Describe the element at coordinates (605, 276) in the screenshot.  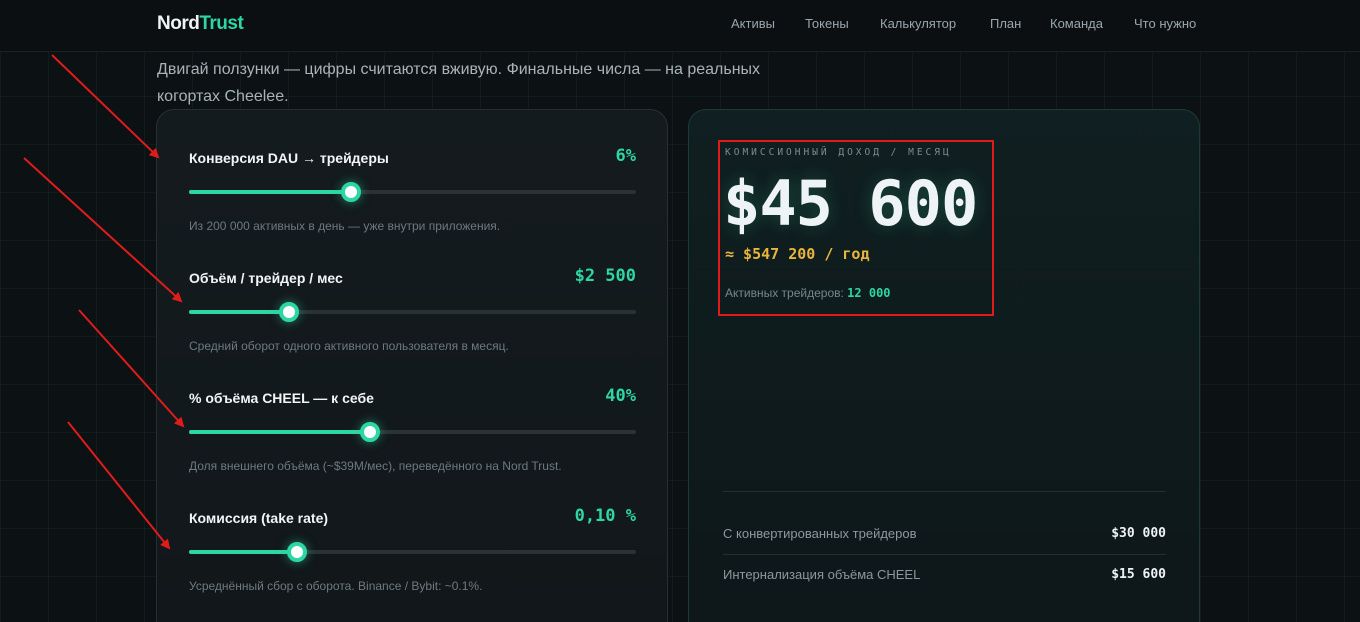
I see `slider-value: $2 500` at that location.